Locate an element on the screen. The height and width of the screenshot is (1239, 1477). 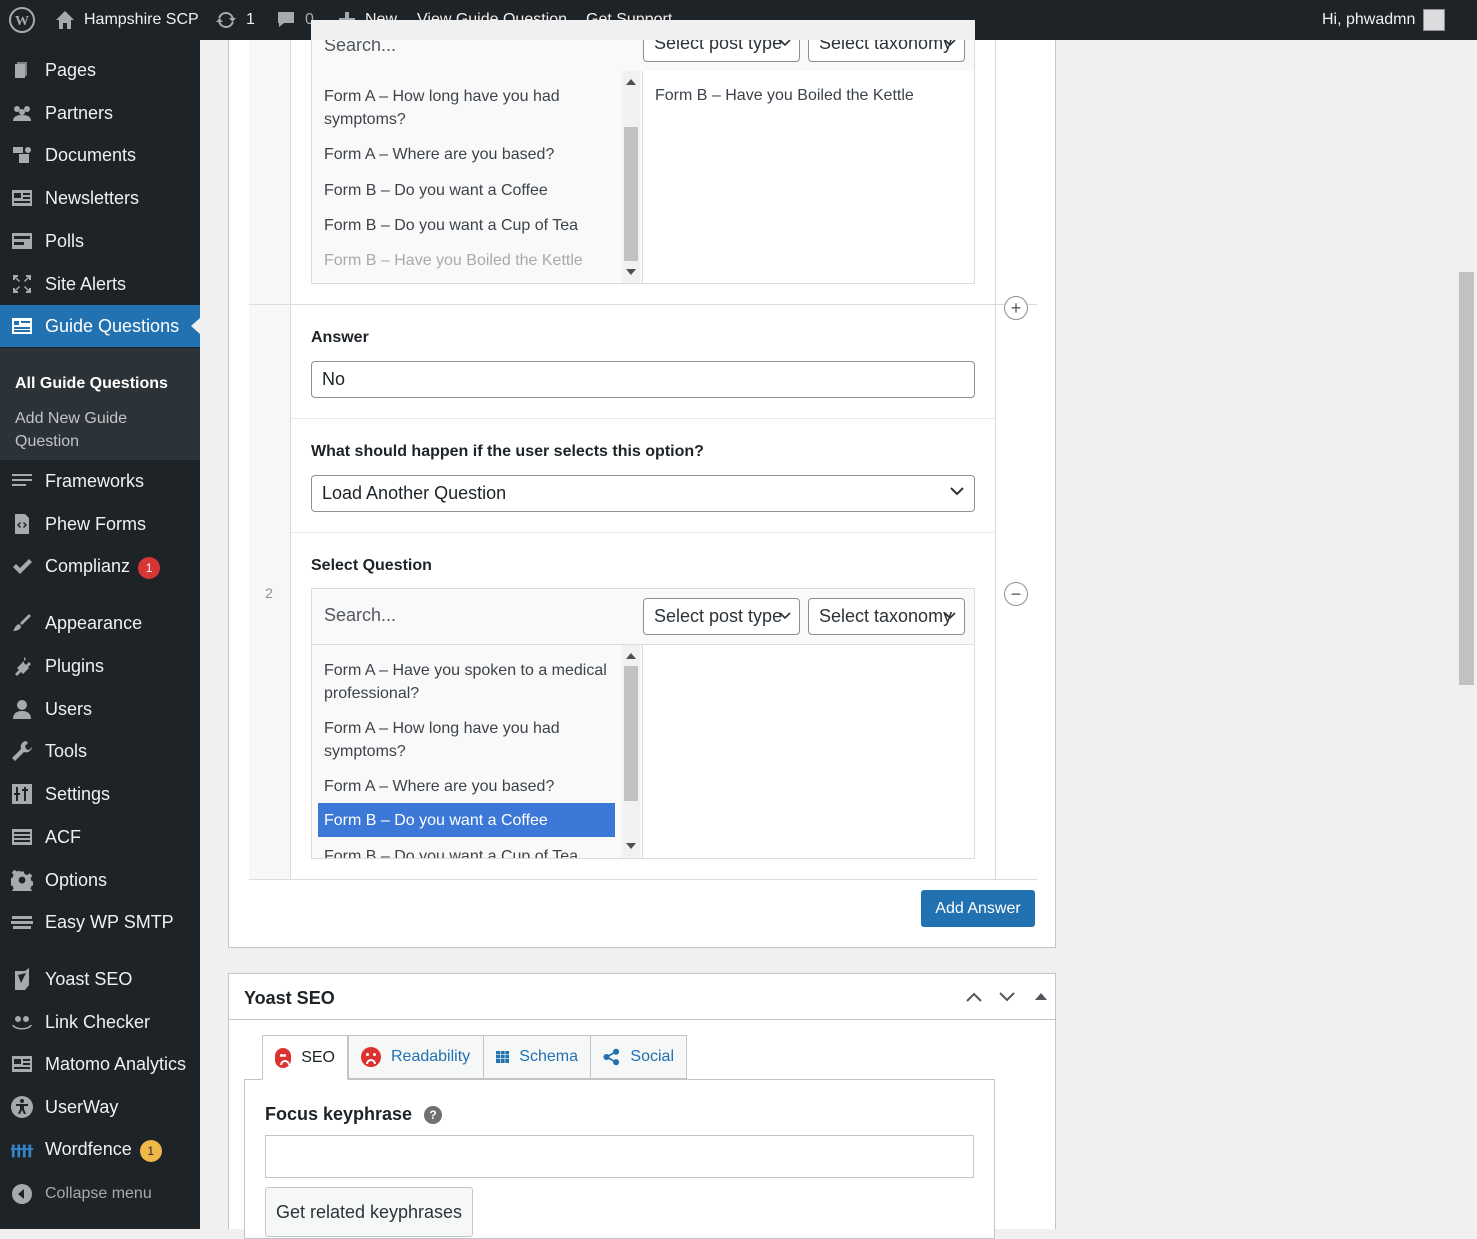
userway-icon is located at coordinates (22, 1107).